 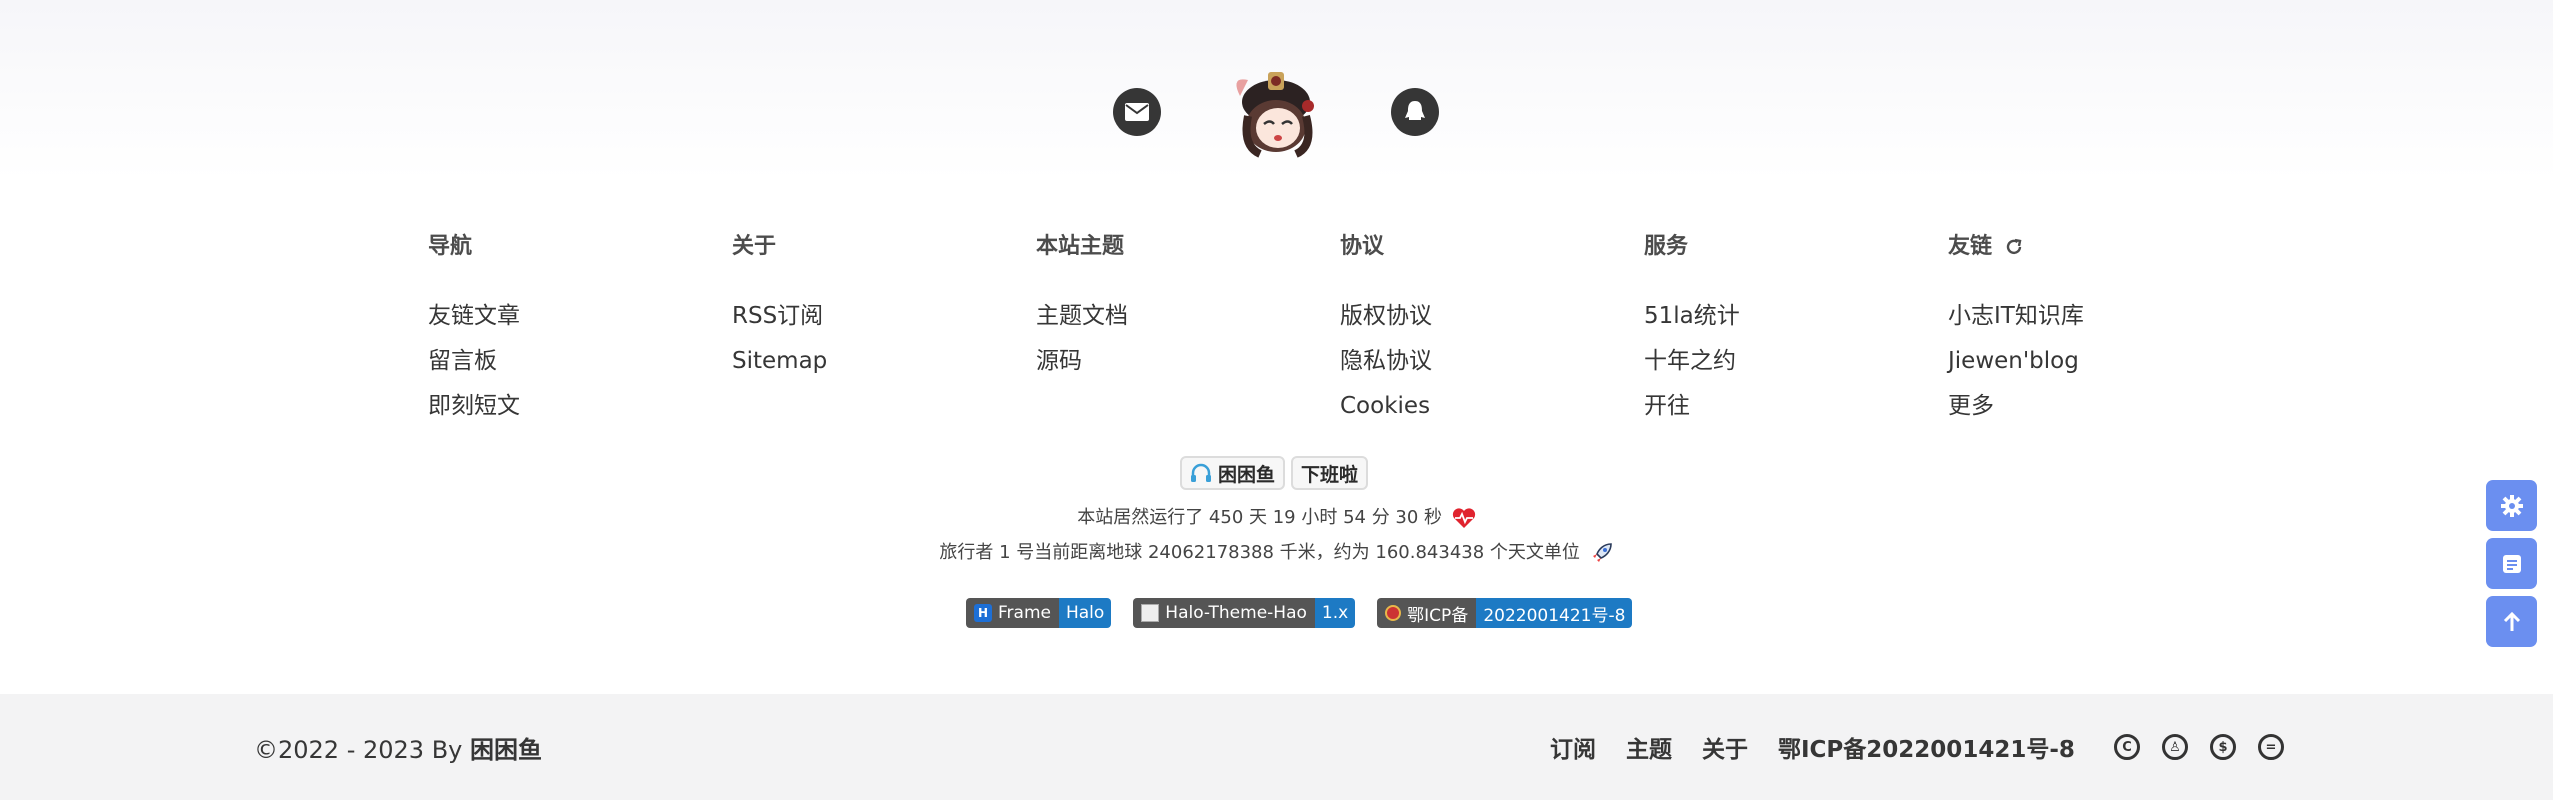 I want to click on status-text: 下班啦, so click(x=1330, y=474).